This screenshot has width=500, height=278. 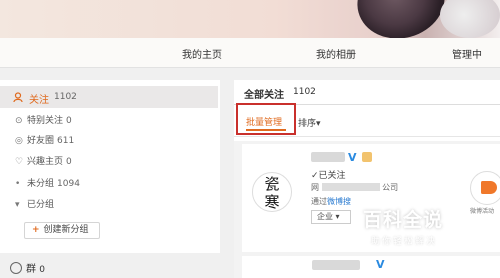 I want to click on star-icon: ⊙, so click(x=19, y=121).